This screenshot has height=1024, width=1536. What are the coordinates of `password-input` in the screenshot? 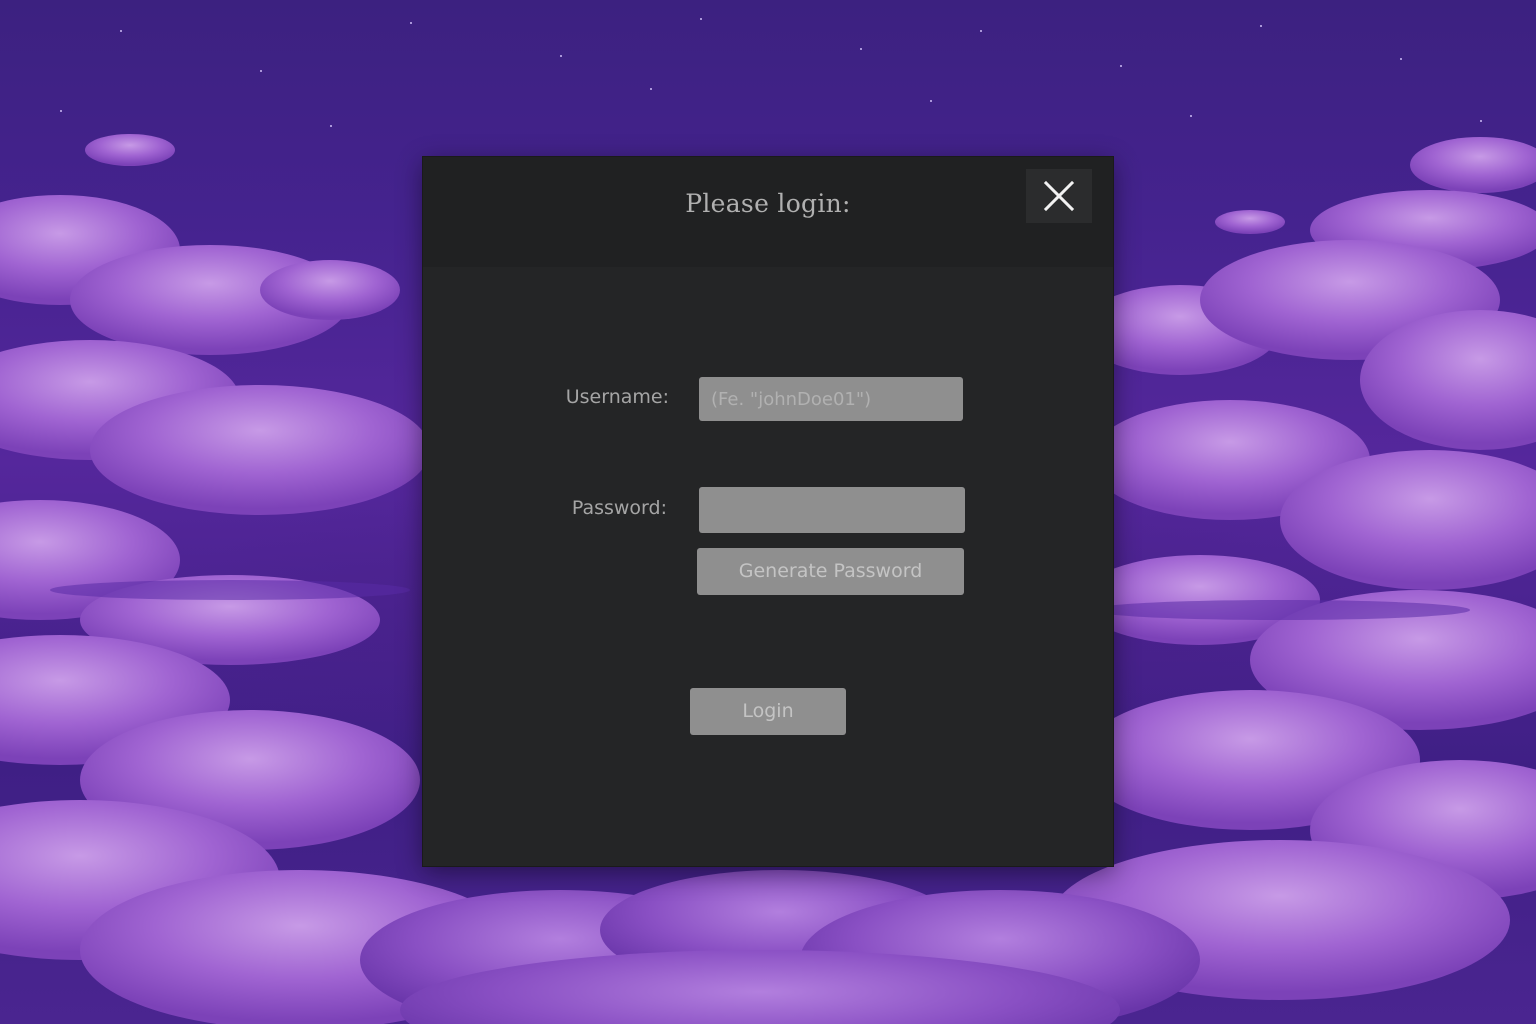 It's located at (832, 510).